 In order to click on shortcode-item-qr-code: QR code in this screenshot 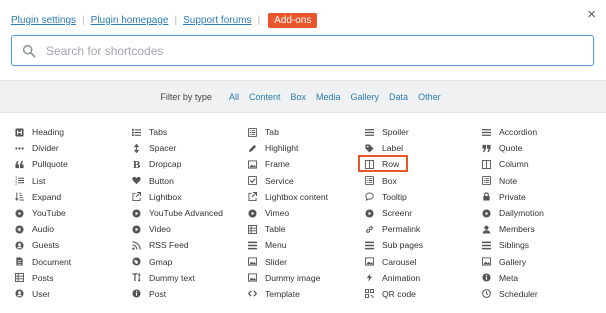, I will do `click(420, 294)`.